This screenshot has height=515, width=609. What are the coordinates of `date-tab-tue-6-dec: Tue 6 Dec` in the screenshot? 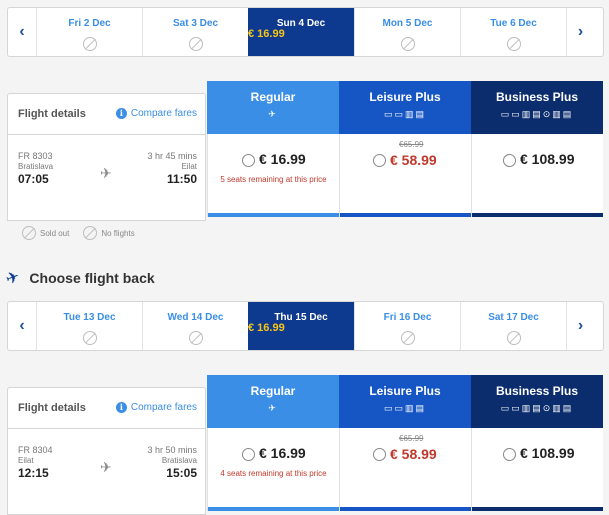 It's located at (513, 32).